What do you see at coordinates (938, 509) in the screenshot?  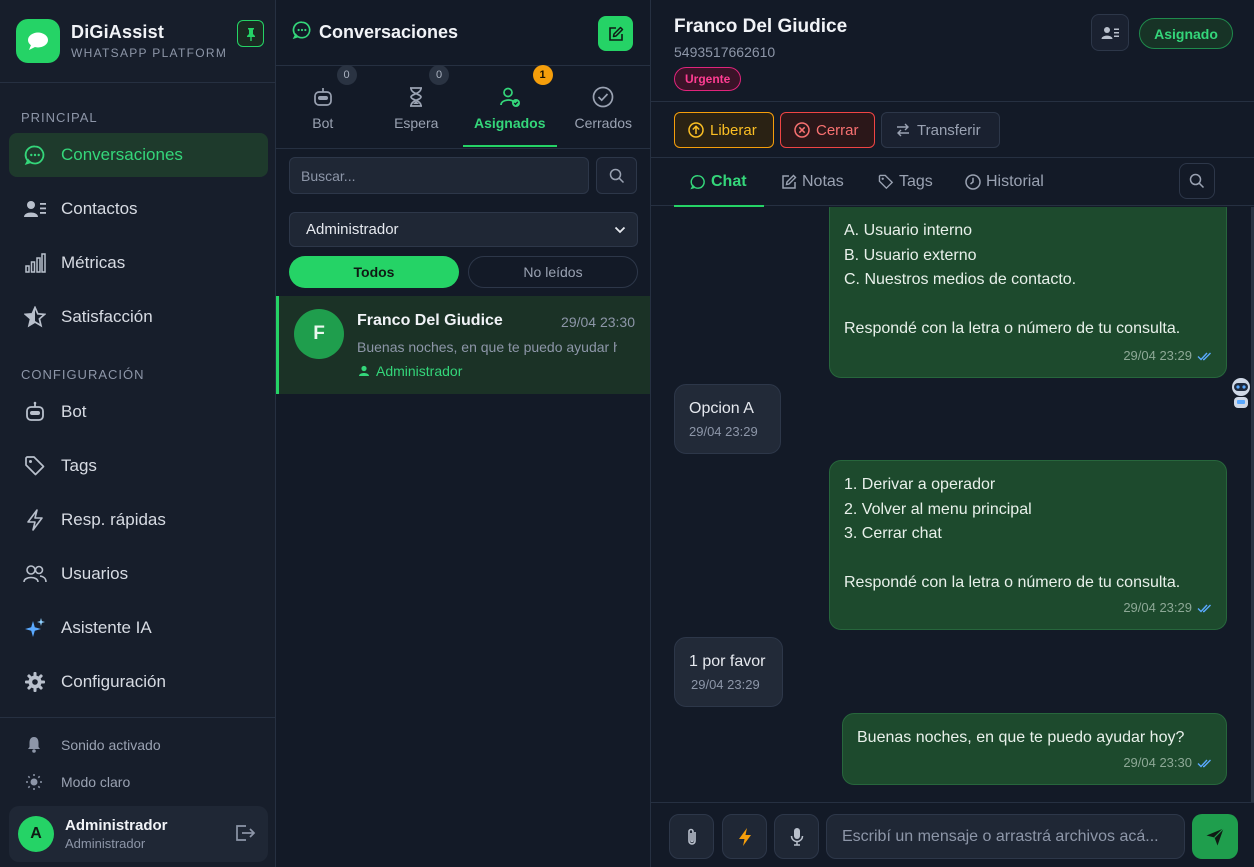 I see `message-line: 2. Volver al menu principal` at bounding box center [938, 509].